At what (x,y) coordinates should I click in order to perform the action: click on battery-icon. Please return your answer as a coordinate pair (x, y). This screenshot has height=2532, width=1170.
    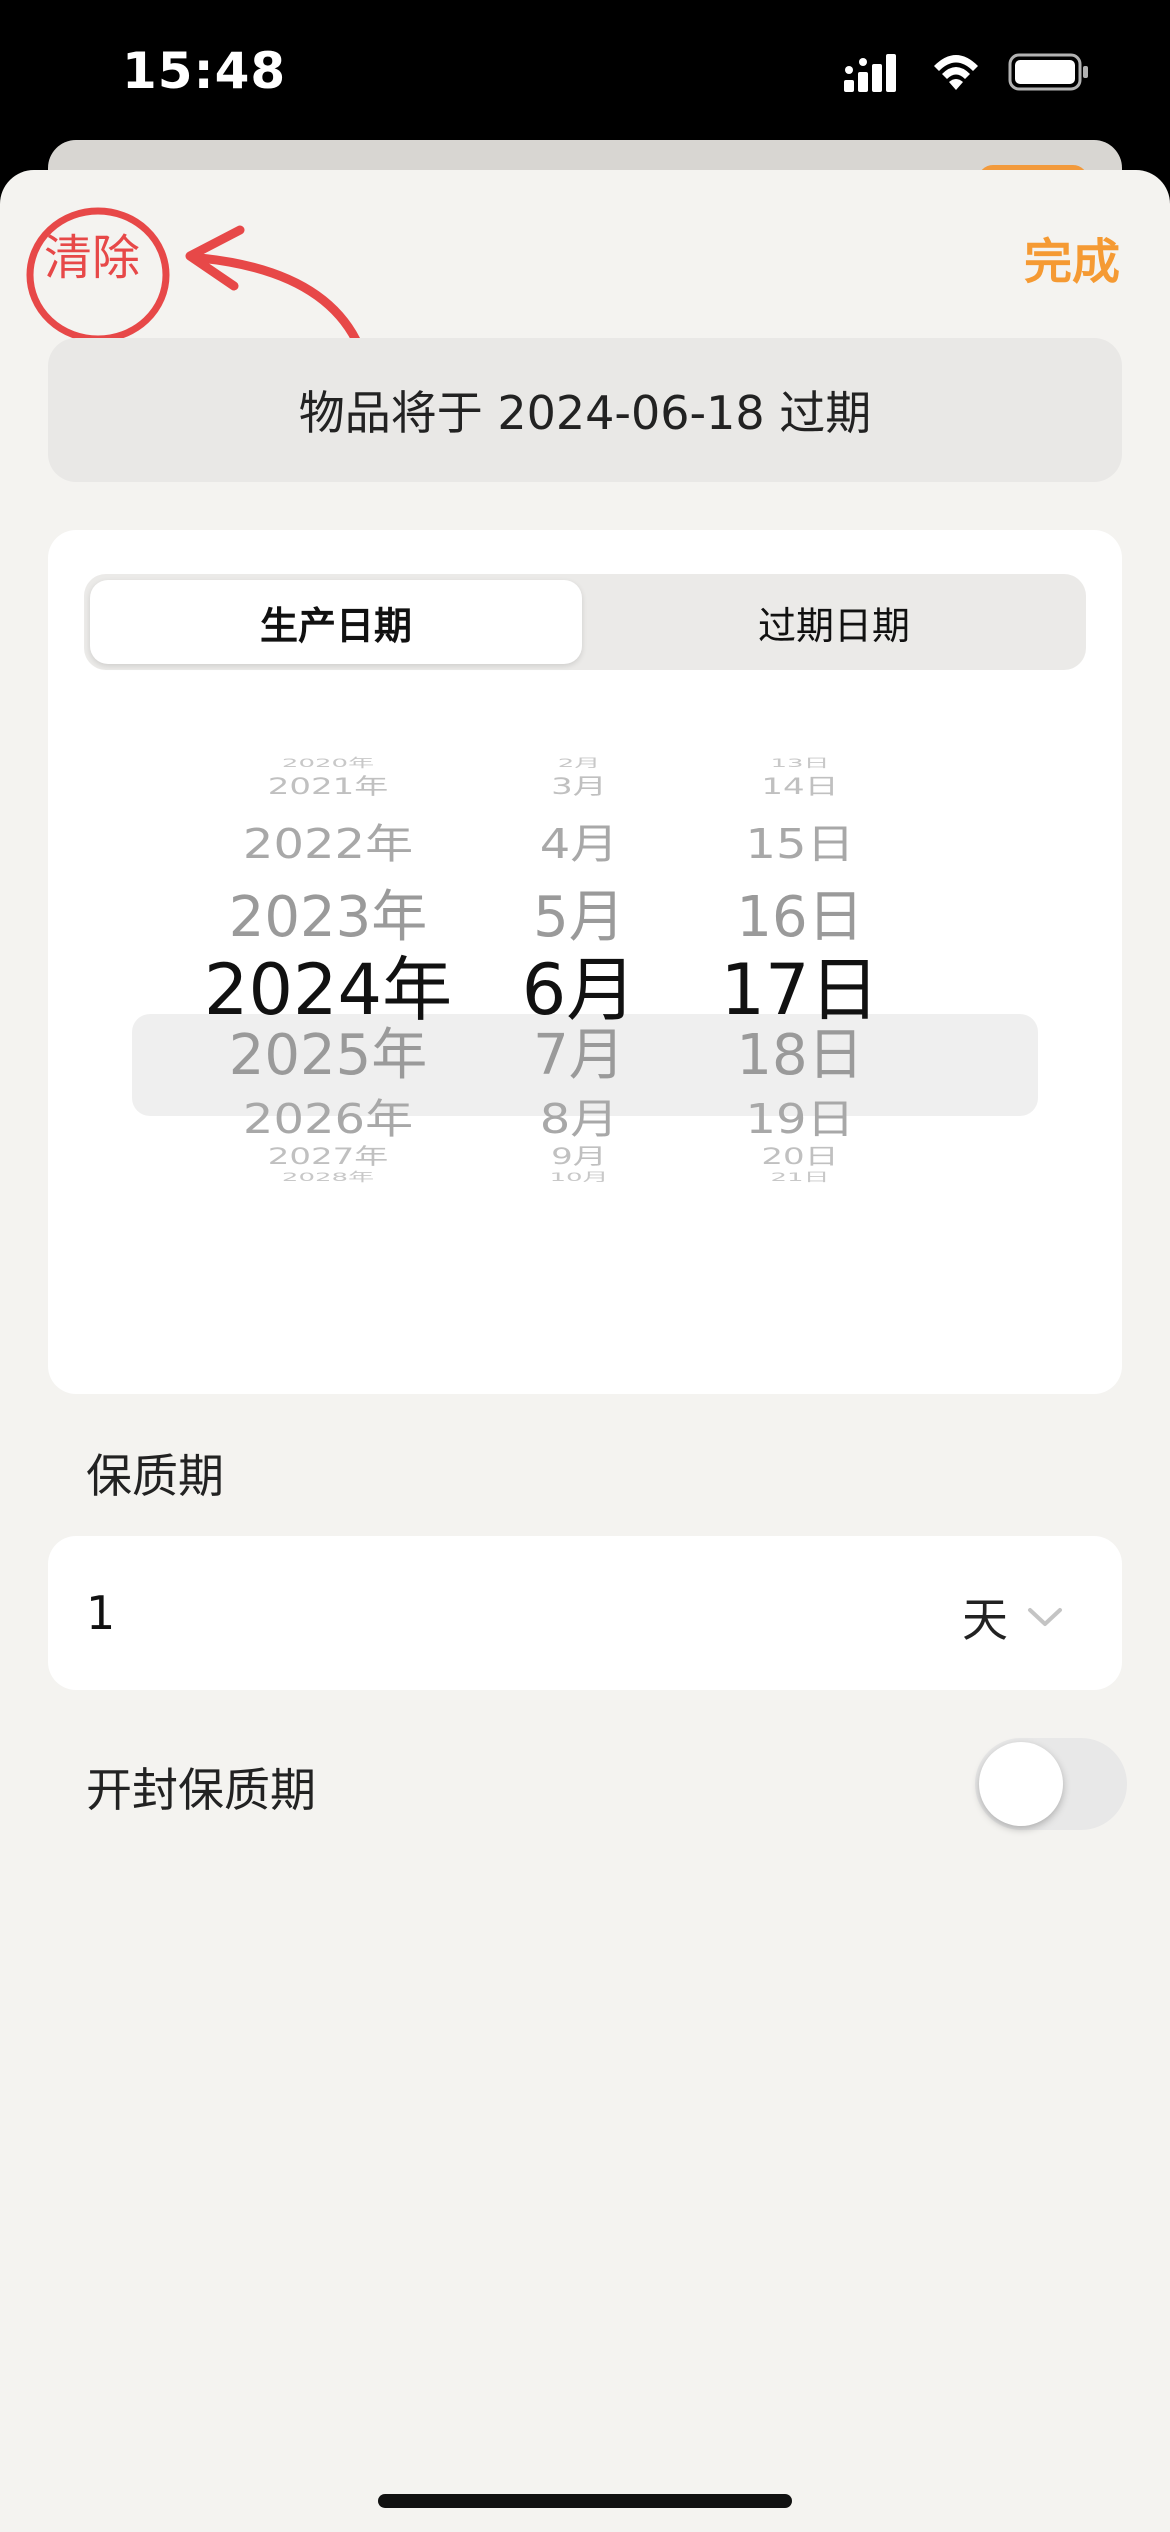
    Looking at the image, I should click on (1048, 72).